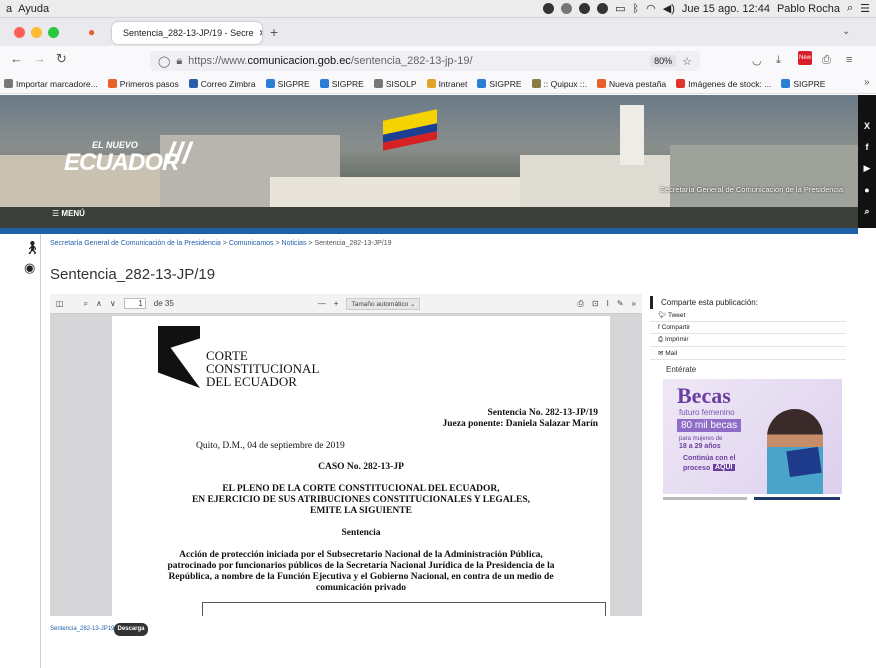 This screenshot has height=668, width=876. I want to click on carousel-indicator, so click(705, 498).